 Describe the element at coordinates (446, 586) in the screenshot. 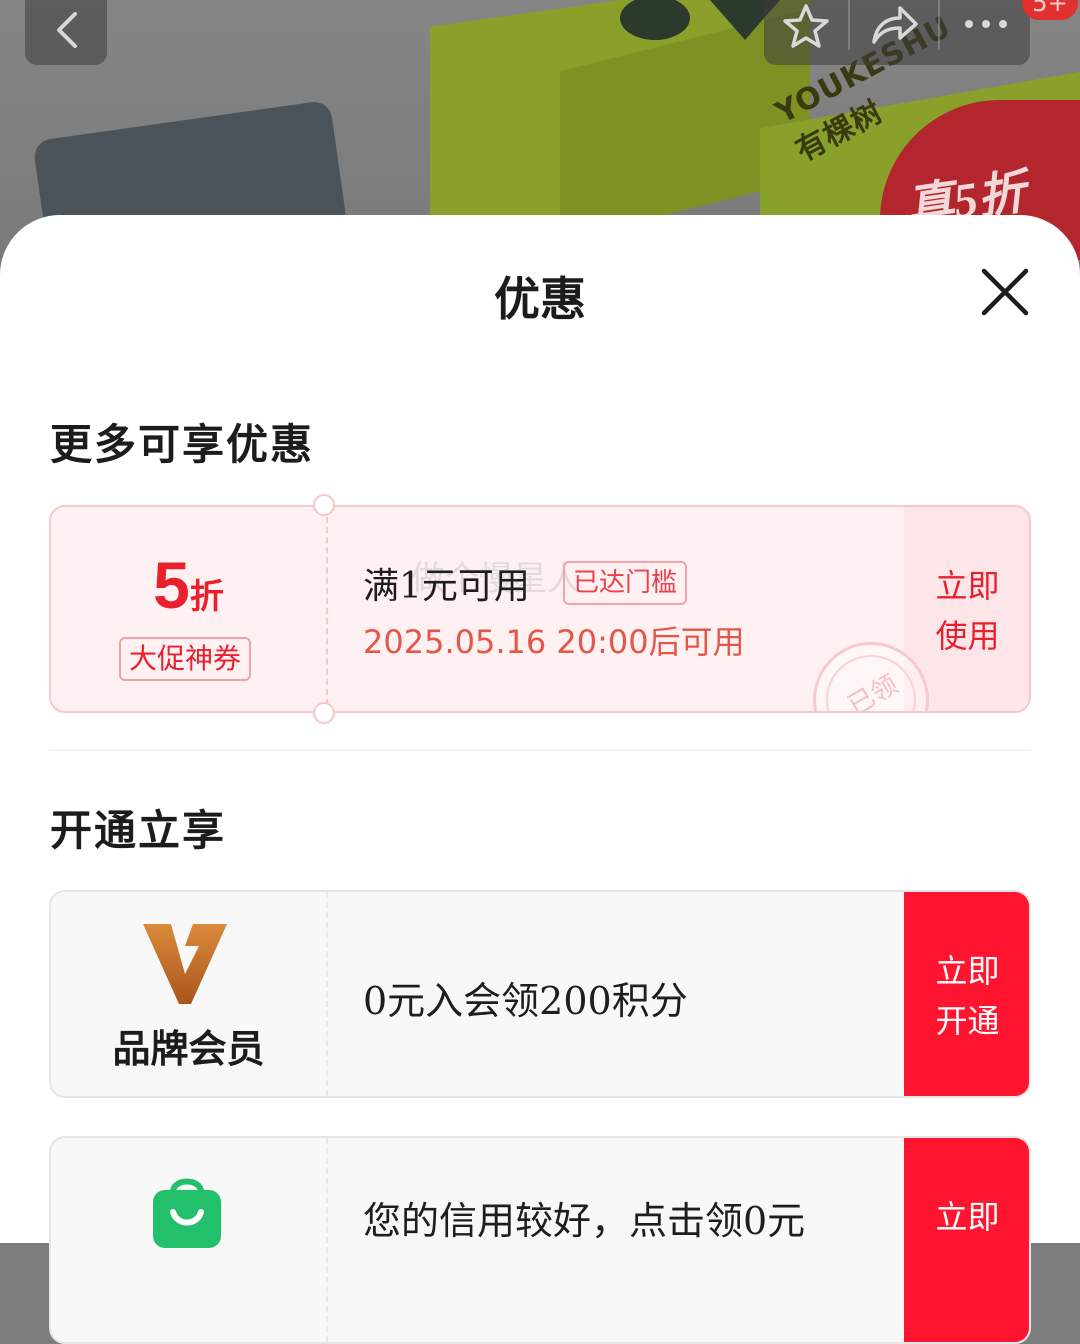

I see `coupon-condition: 满1元可用` at that location.